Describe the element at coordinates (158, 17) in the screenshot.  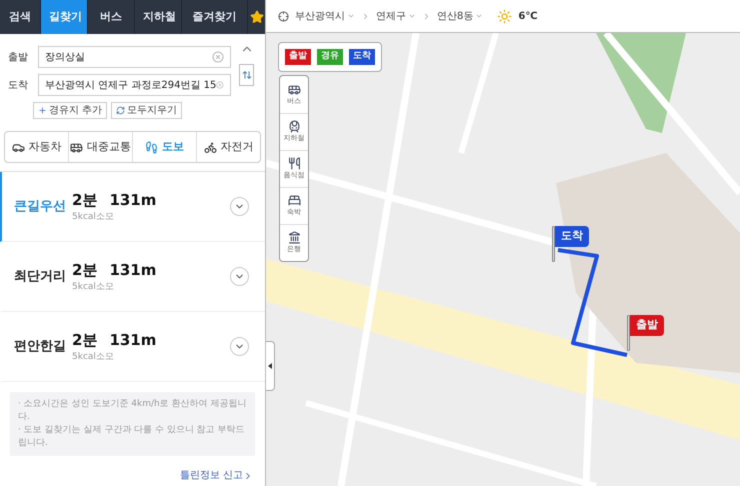
I see `nav-tab: 지하철` at that location.